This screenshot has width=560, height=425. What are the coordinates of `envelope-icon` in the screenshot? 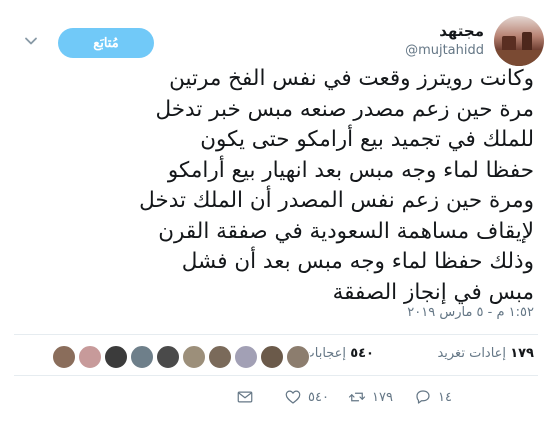 It's located at (245, 397).